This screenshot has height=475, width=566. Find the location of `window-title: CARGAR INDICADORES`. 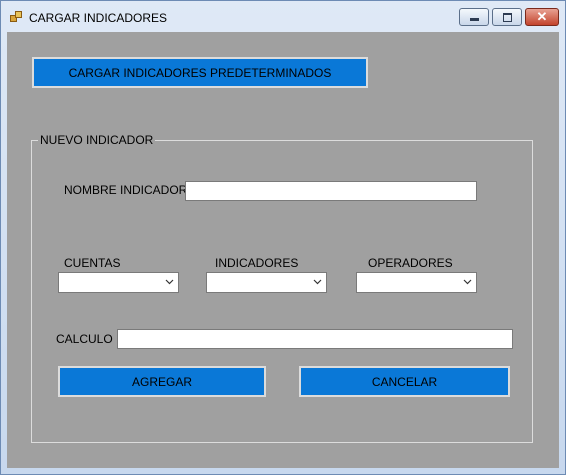

window-title: CARGAR INDICADORES is located at coordinates (98, 18).